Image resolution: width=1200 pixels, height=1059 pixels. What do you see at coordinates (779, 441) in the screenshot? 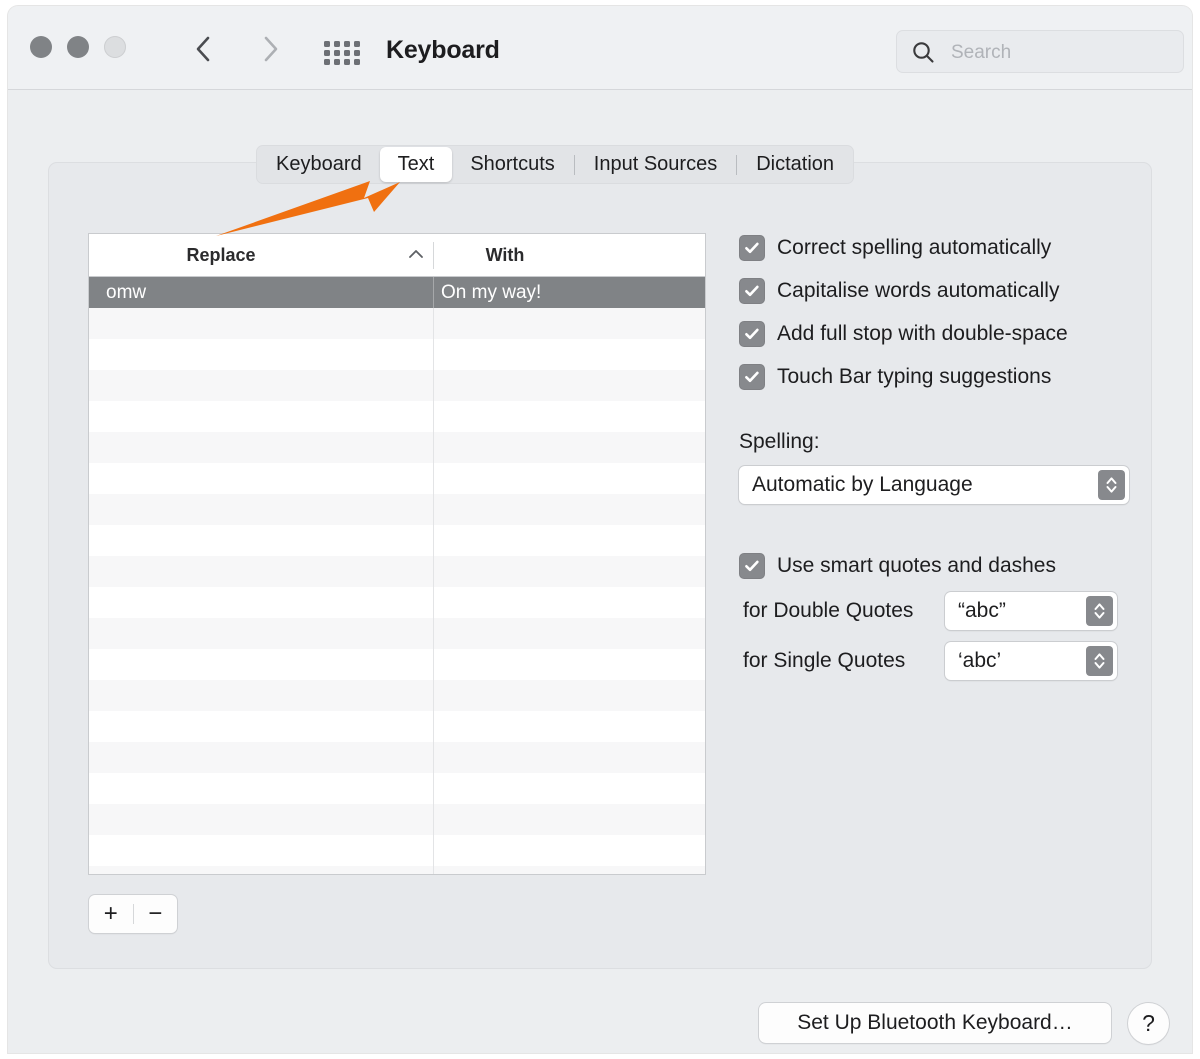
I see `spelling-label: Spelling:` at bounding box center [779, 441].